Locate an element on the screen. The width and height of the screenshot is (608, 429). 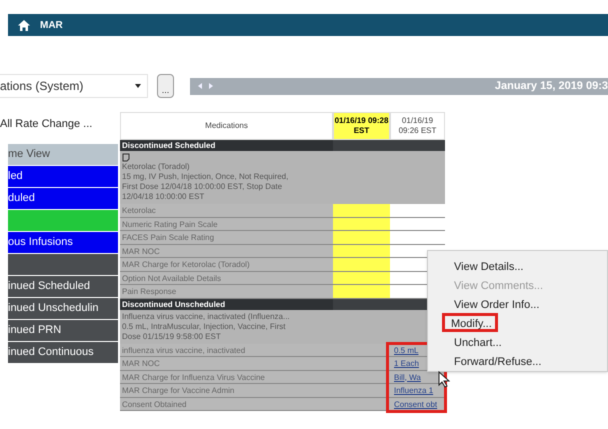
filter-dropdown: ations (System) is located at coordinates (74, 86).